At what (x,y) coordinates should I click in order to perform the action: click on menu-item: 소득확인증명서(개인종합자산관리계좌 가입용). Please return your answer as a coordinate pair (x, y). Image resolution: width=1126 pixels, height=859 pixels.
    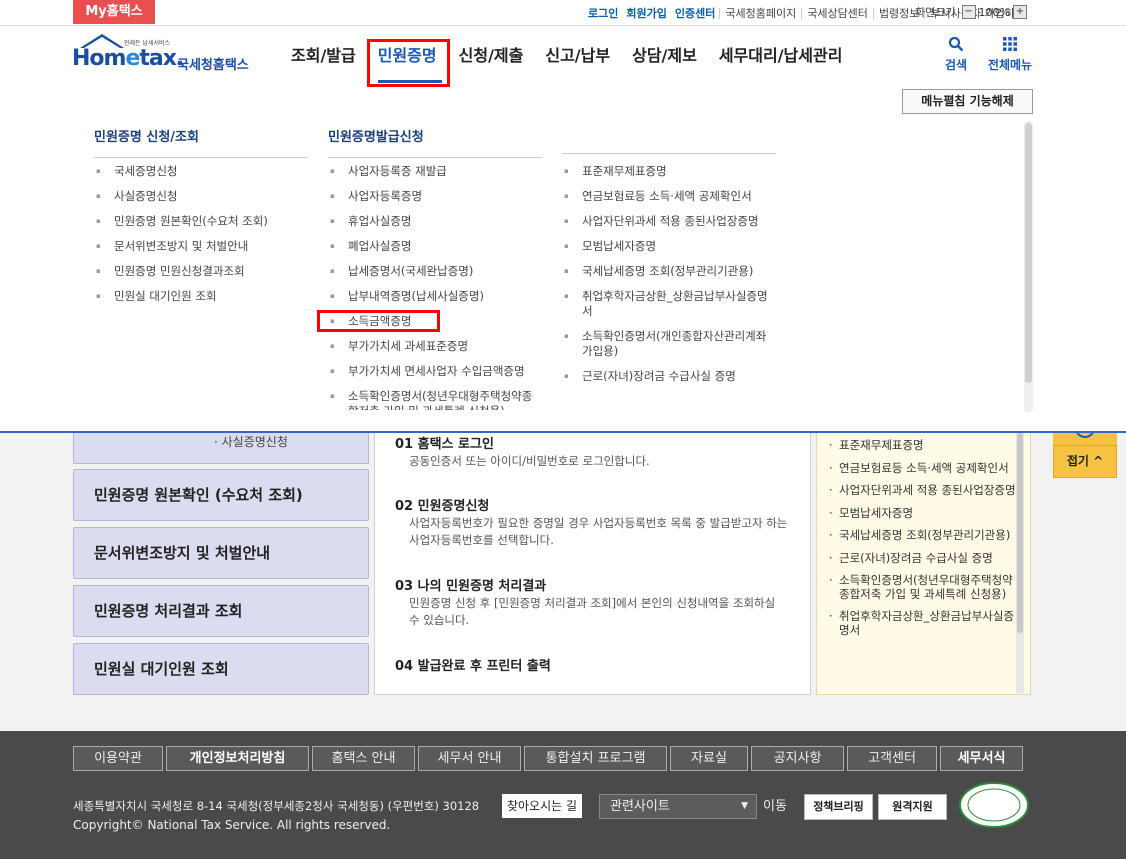
    Looking at the image, I should click on (669, 344).